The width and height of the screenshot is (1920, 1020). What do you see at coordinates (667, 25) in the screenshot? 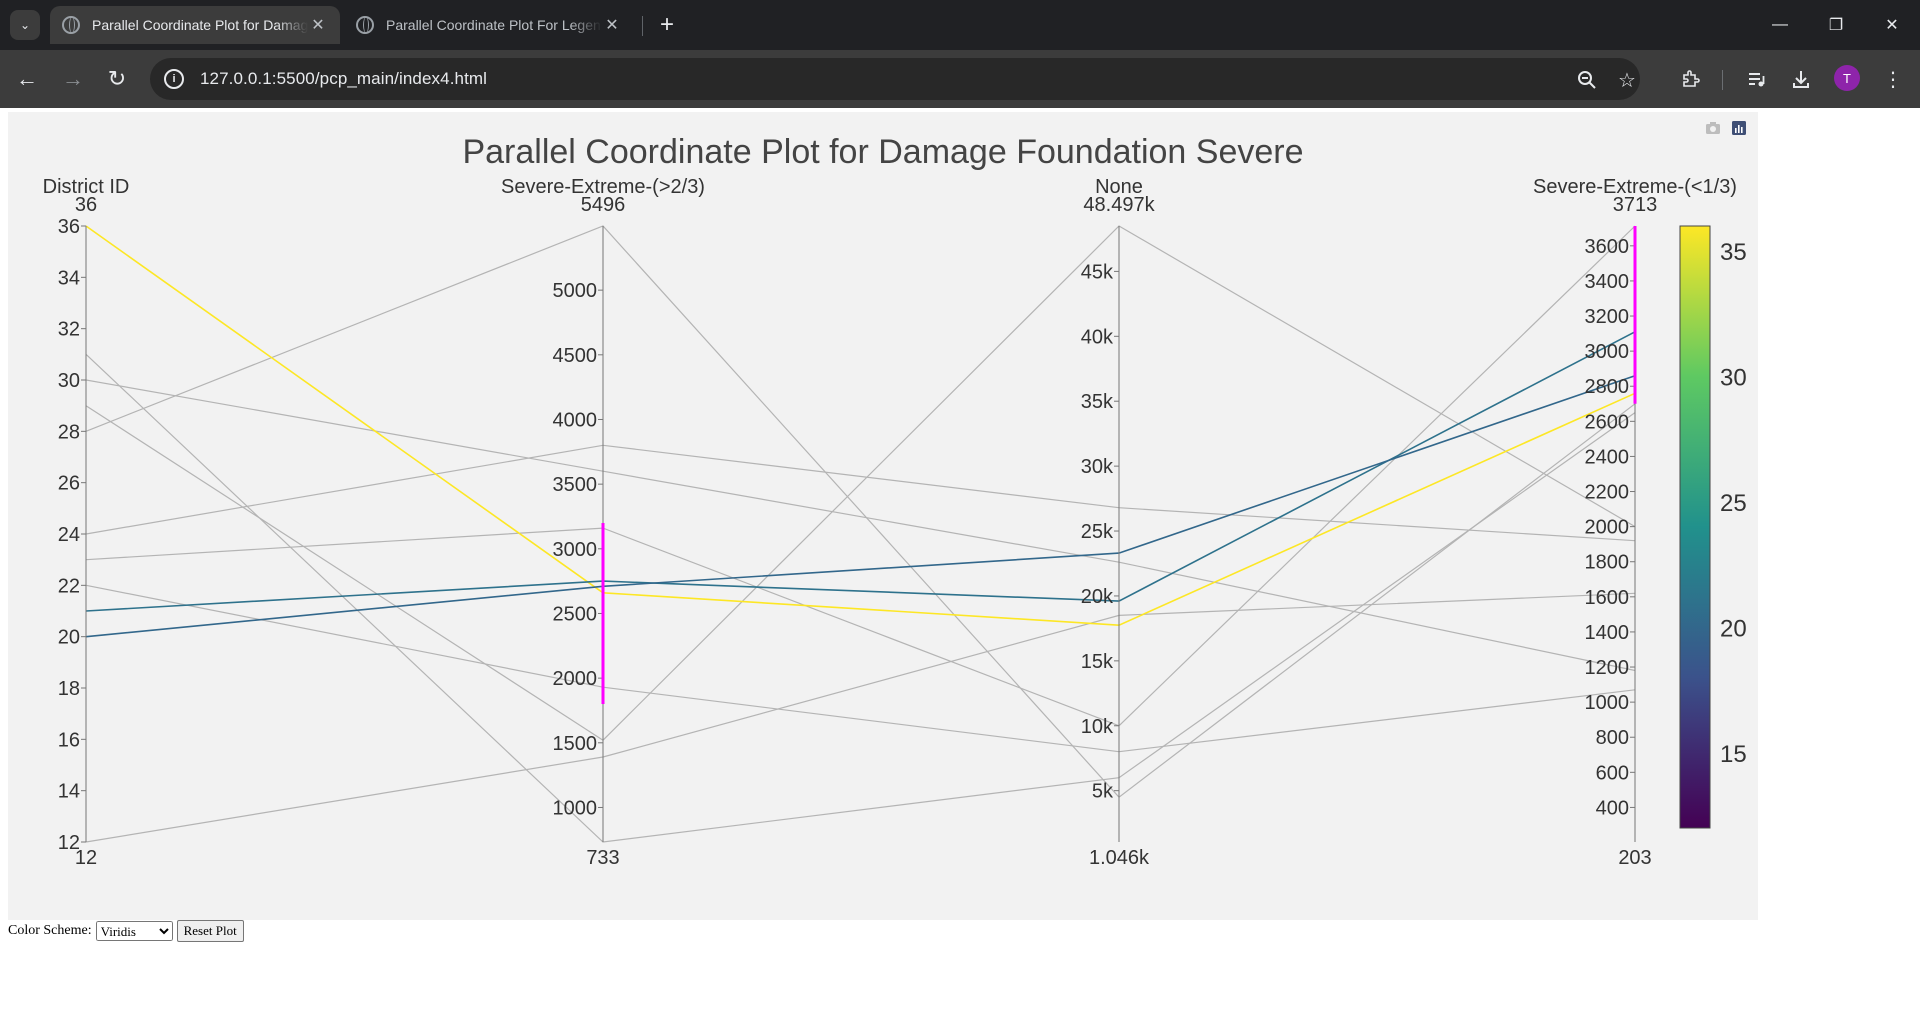
I see `new-tab-button: +` at bounding box center [667, 25].